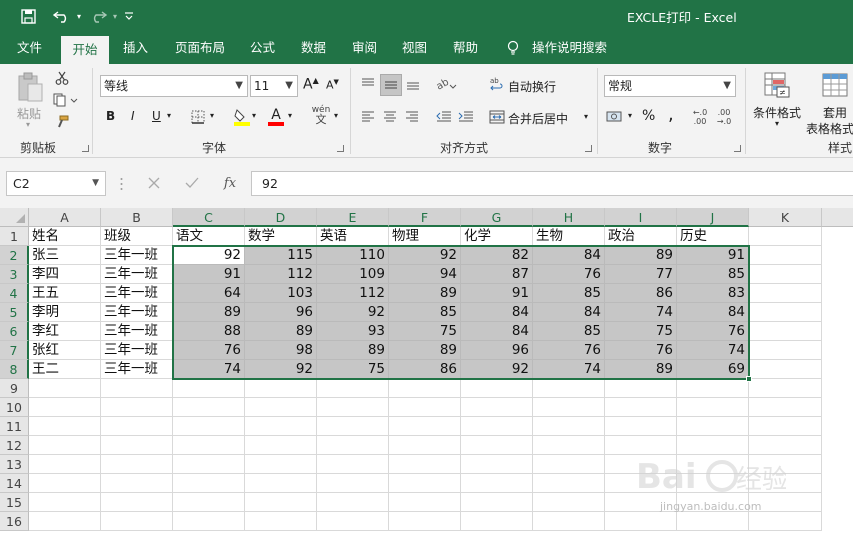 The width and height of the screenshot is (853, 534). Describe the element at coordinates (390, 117) in the screenshot. I see `align-center-icon` at that location.